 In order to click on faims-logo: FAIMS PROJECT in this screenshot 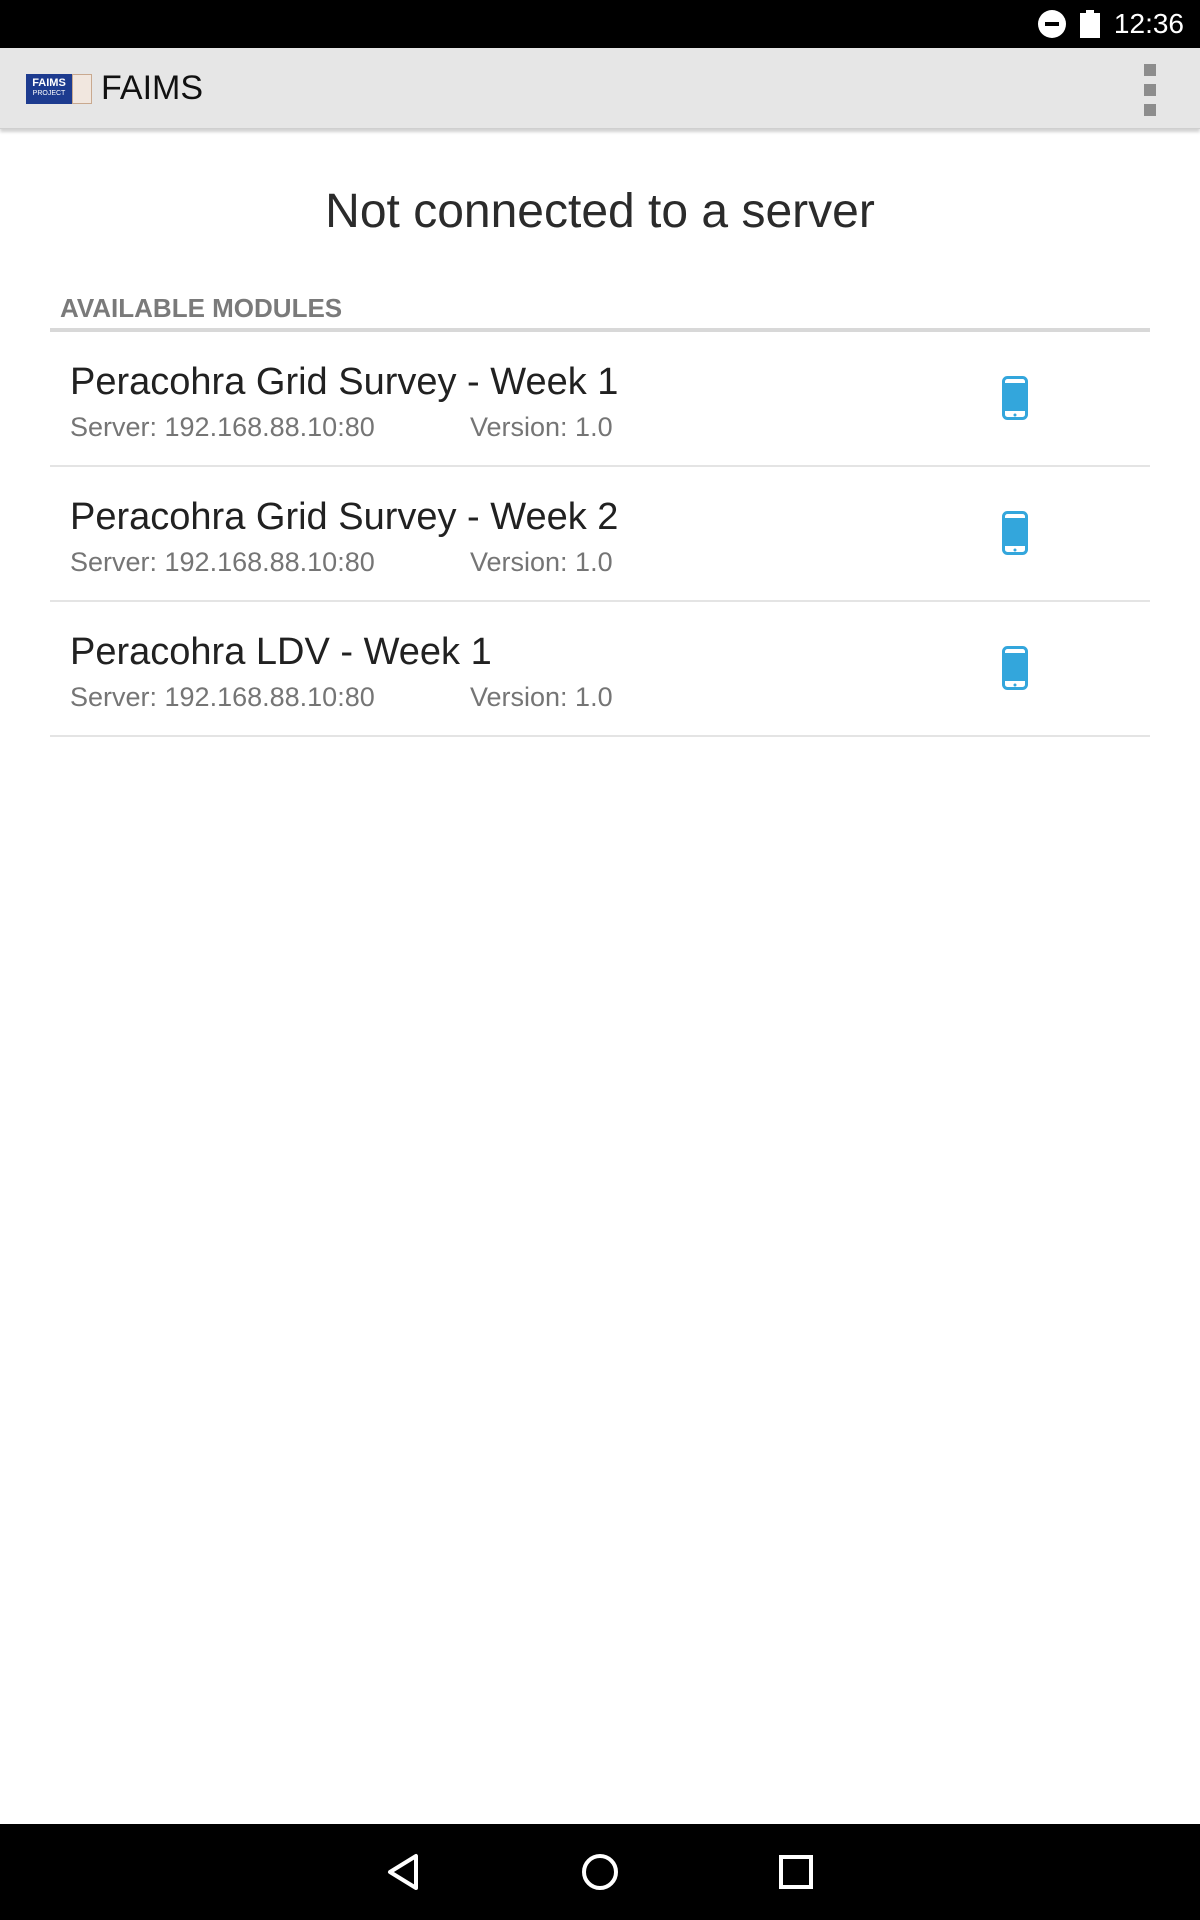, I will do `click(59, 89)`.